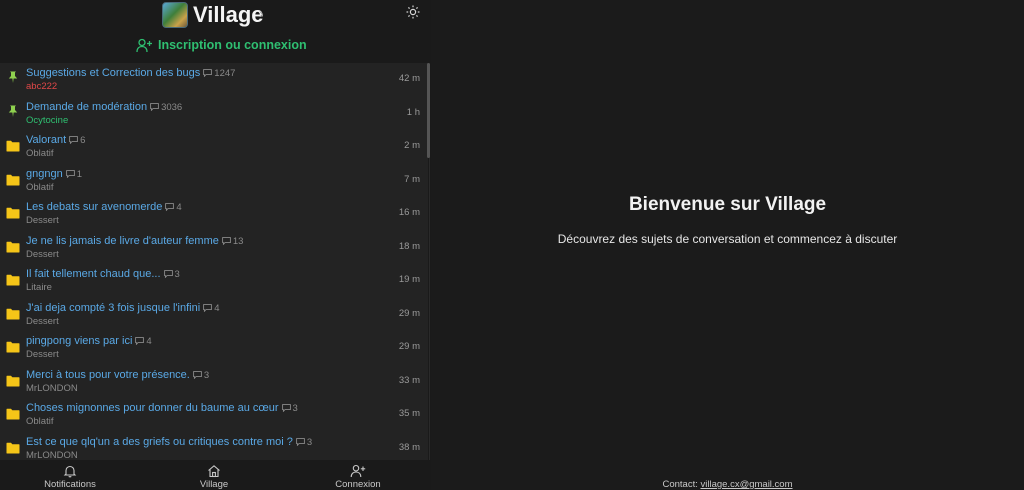 Image resolution: width=1024 pixels, height=490 pixels. Describe the element at coordinates (87, 106) in the screenshot. I see `topic-title-text: Demande de modération` at that location.